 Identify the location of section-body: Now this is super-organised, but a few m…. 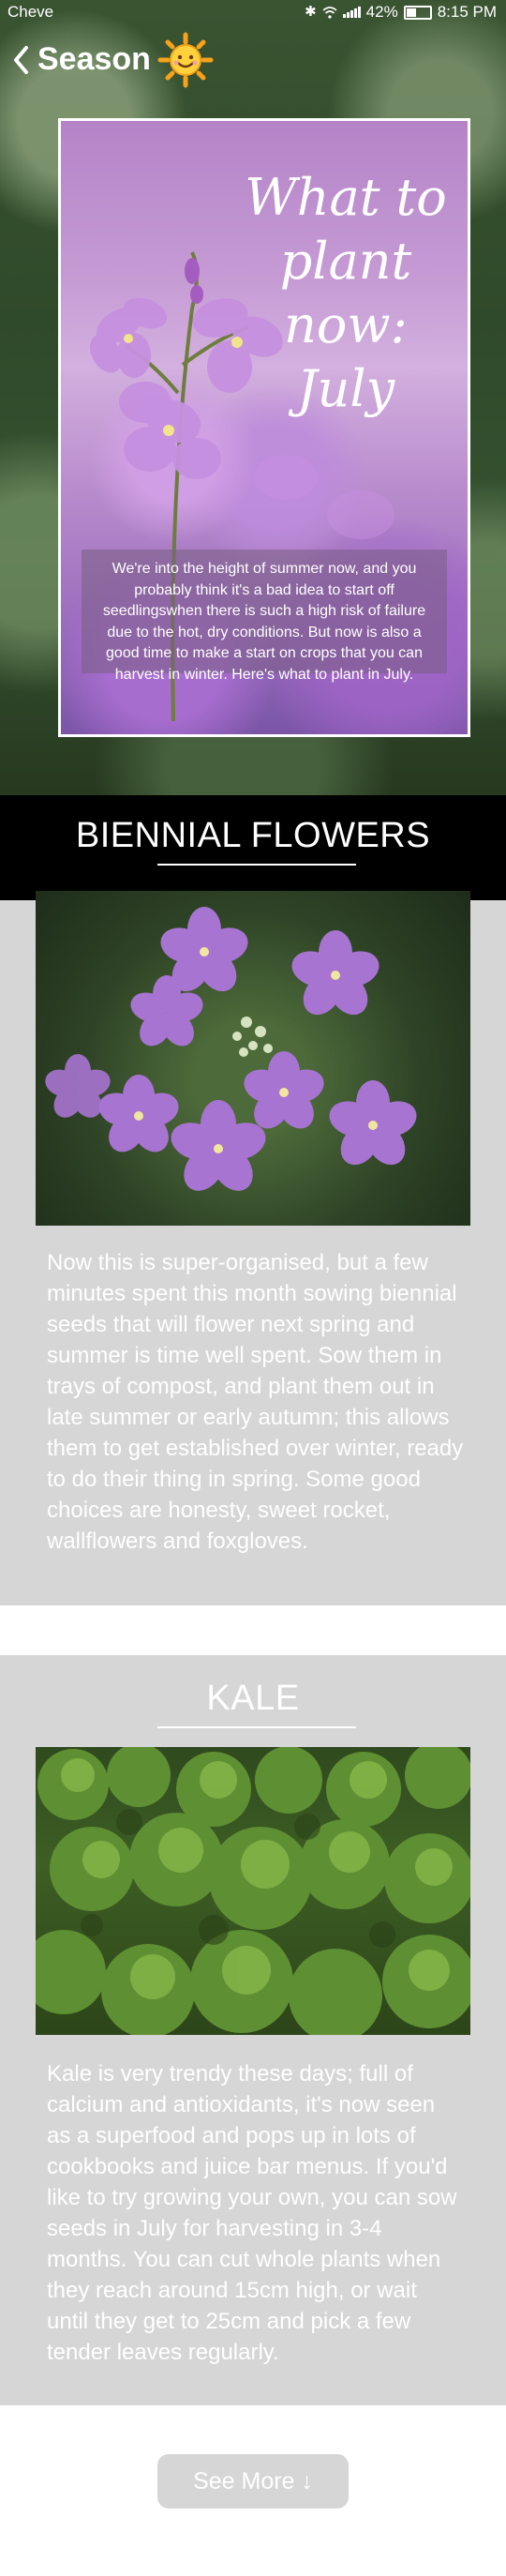
(255, 1402).